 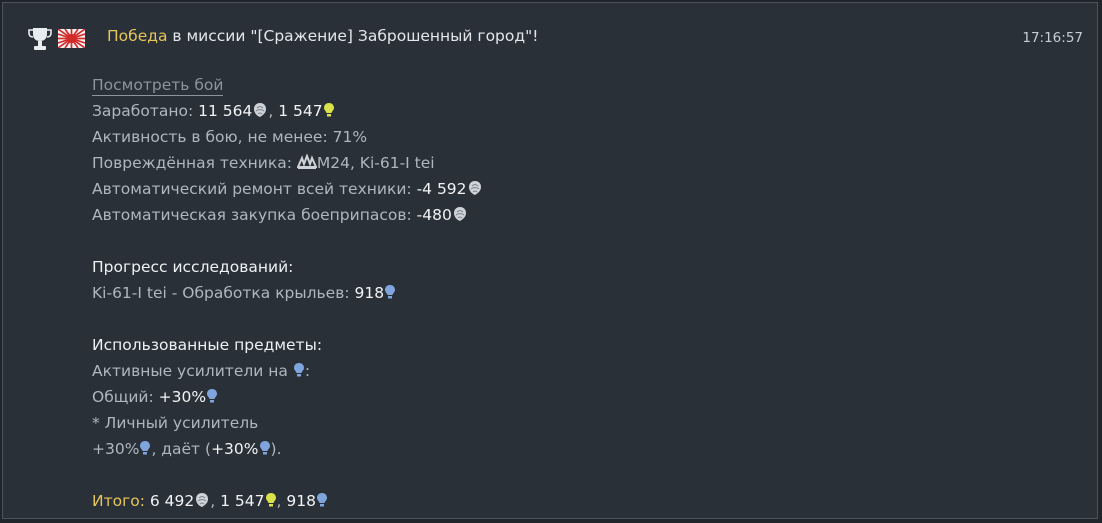 What do you see at coordinates (263, 163) in the screenshot?
I see `damaged-vehicles-line: Повреждённая техника: M24, Ki-61-I tei` at bounding box center [263, 163].